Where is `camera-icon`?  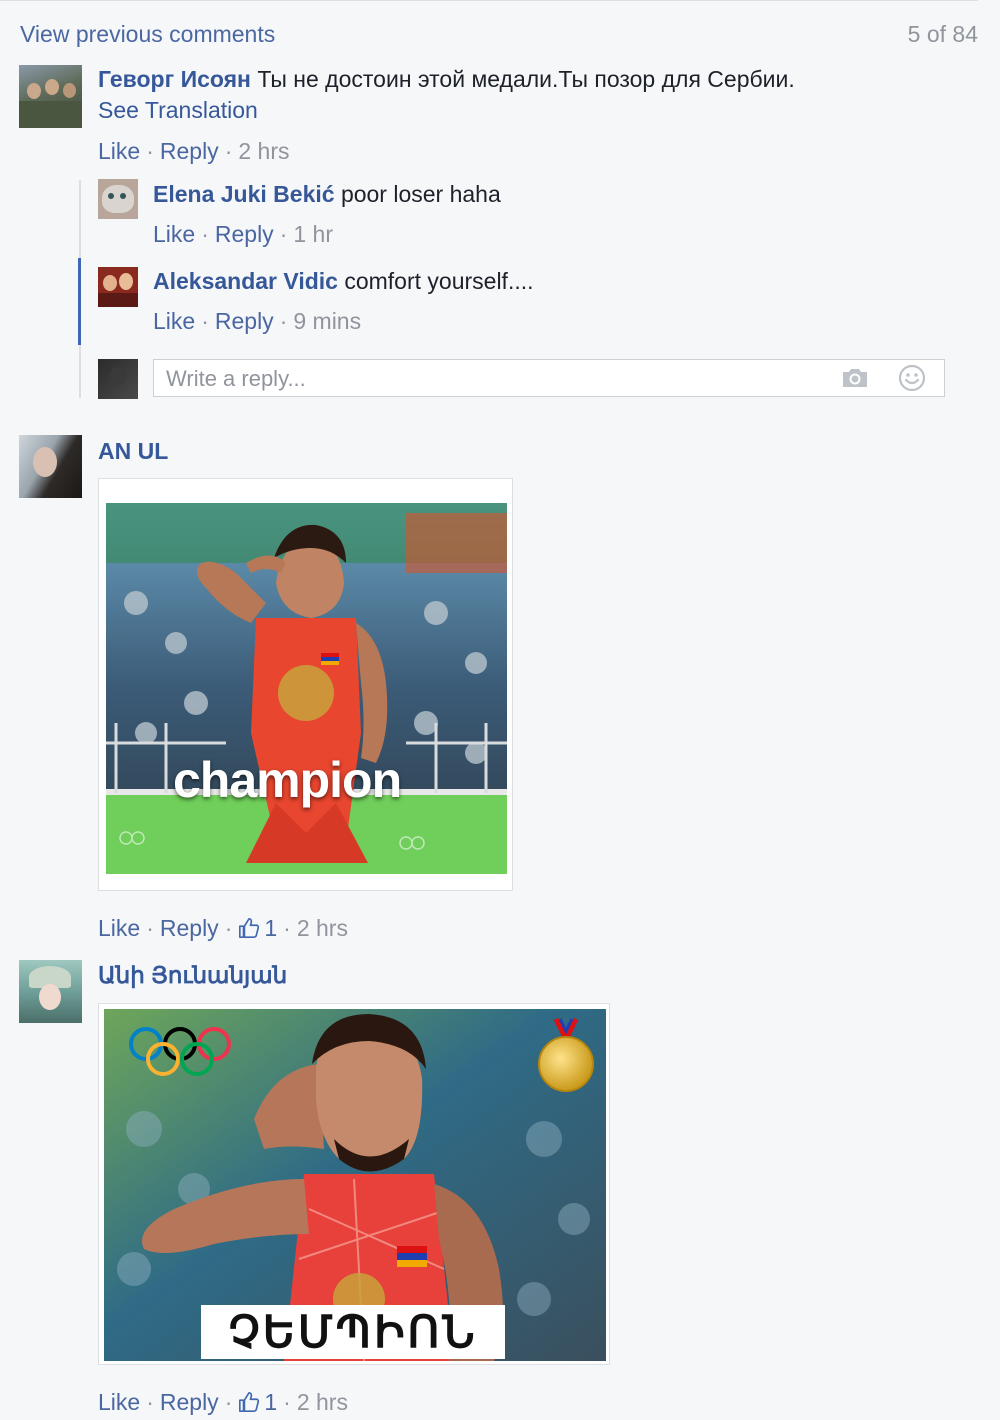
camera-icon is located at coordinates (855, 380).